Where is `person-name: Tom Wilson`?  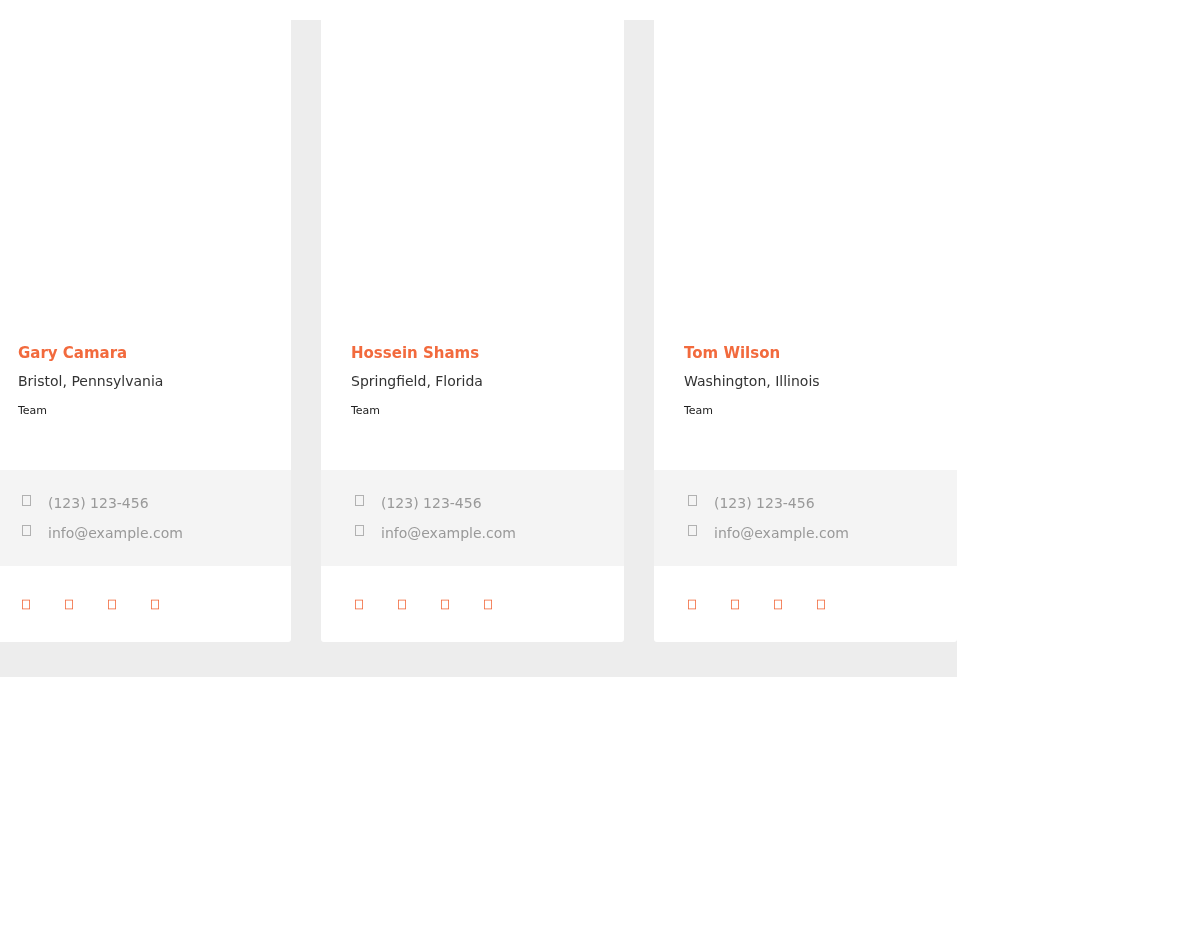 person-name: Tom Wilson is located at coordinates (733, 353).